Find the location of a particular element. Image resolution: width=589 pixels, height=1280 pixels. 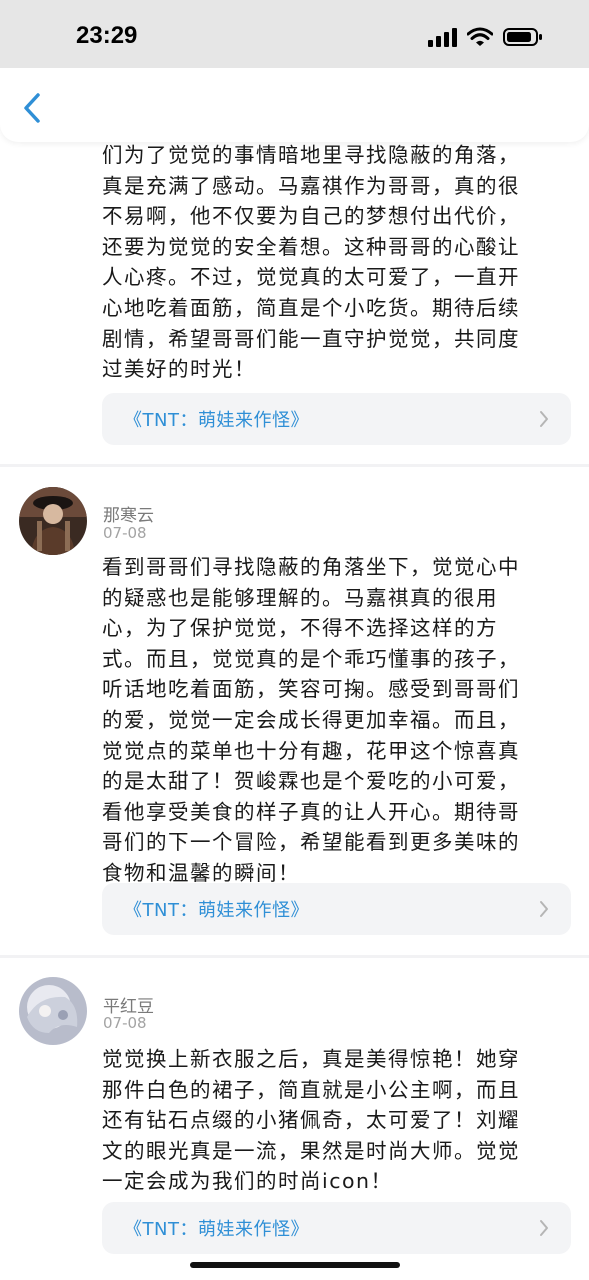

status-icons is located at coordinates (485, 37).